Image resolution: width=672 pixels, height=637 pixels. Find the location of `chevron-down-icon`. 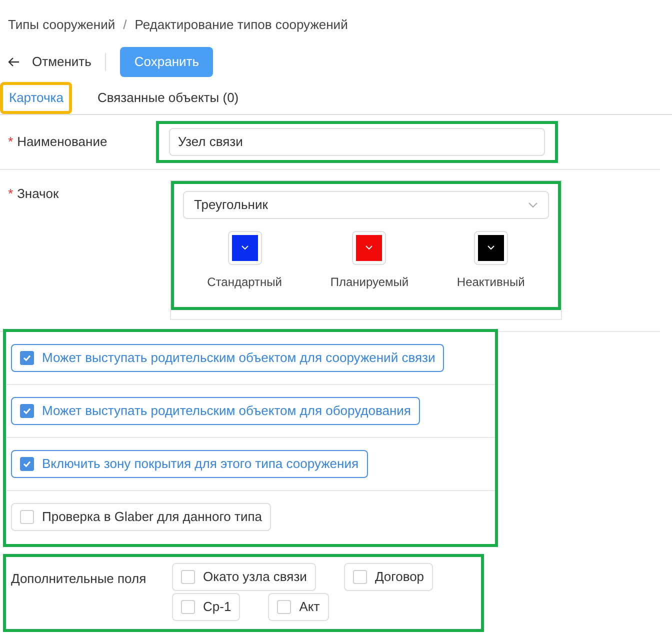

chevron-down-icon is located at coordinates (533, 205).